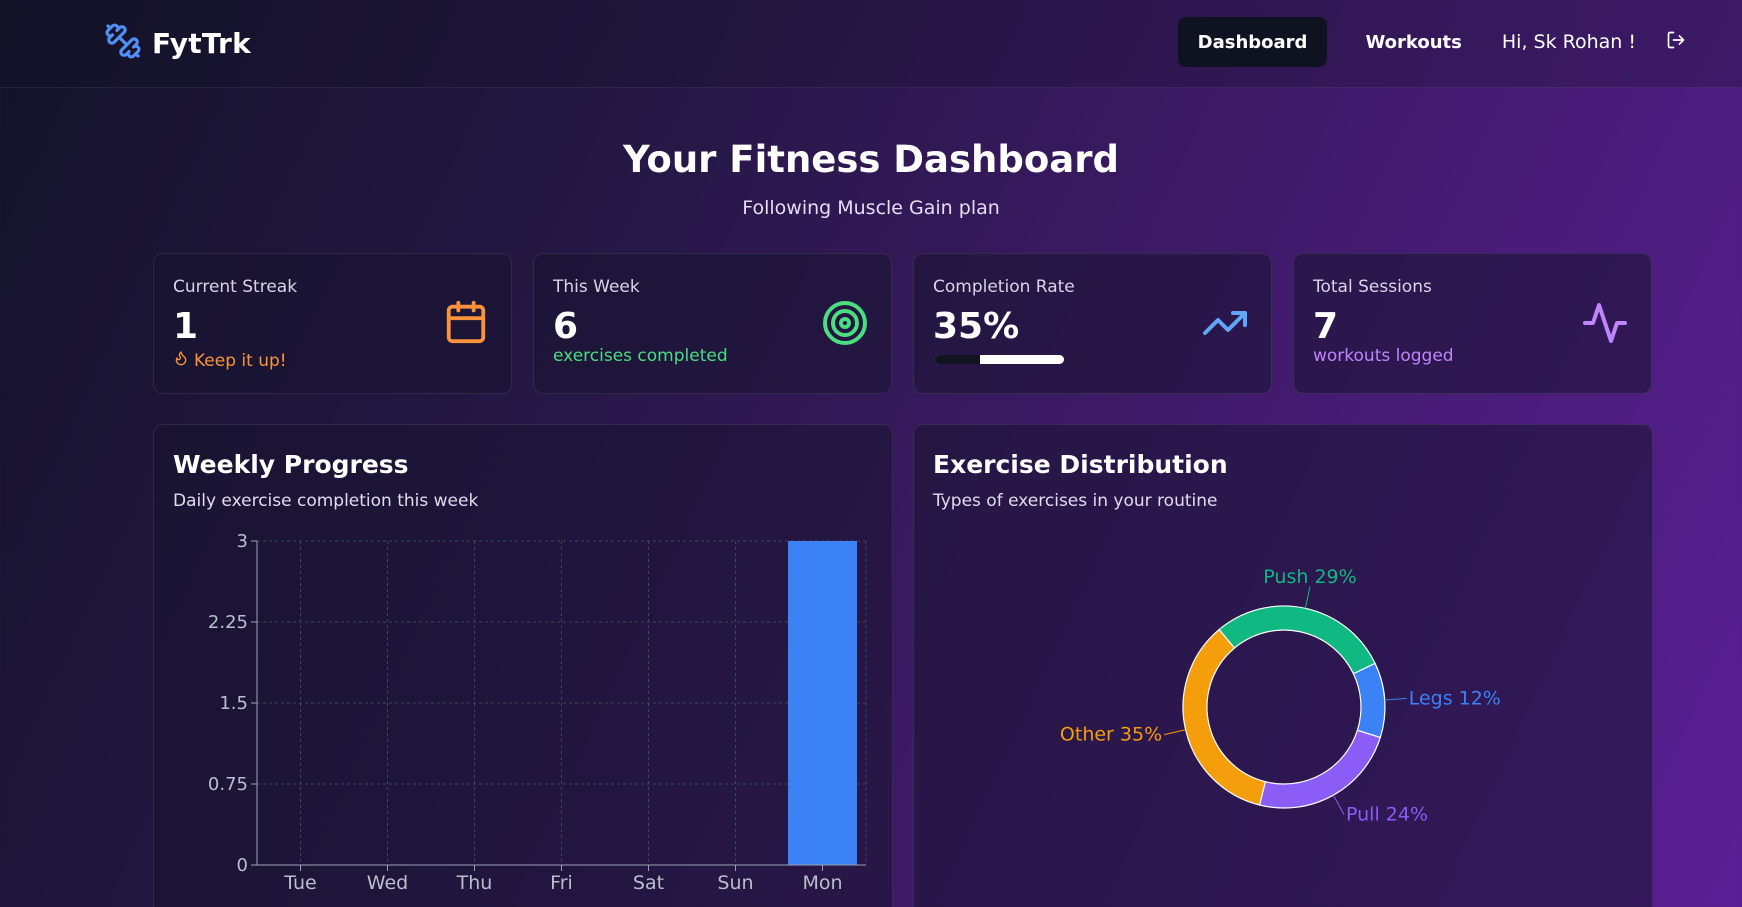  I want to click on donut-slice-push, so click(1297, 640).